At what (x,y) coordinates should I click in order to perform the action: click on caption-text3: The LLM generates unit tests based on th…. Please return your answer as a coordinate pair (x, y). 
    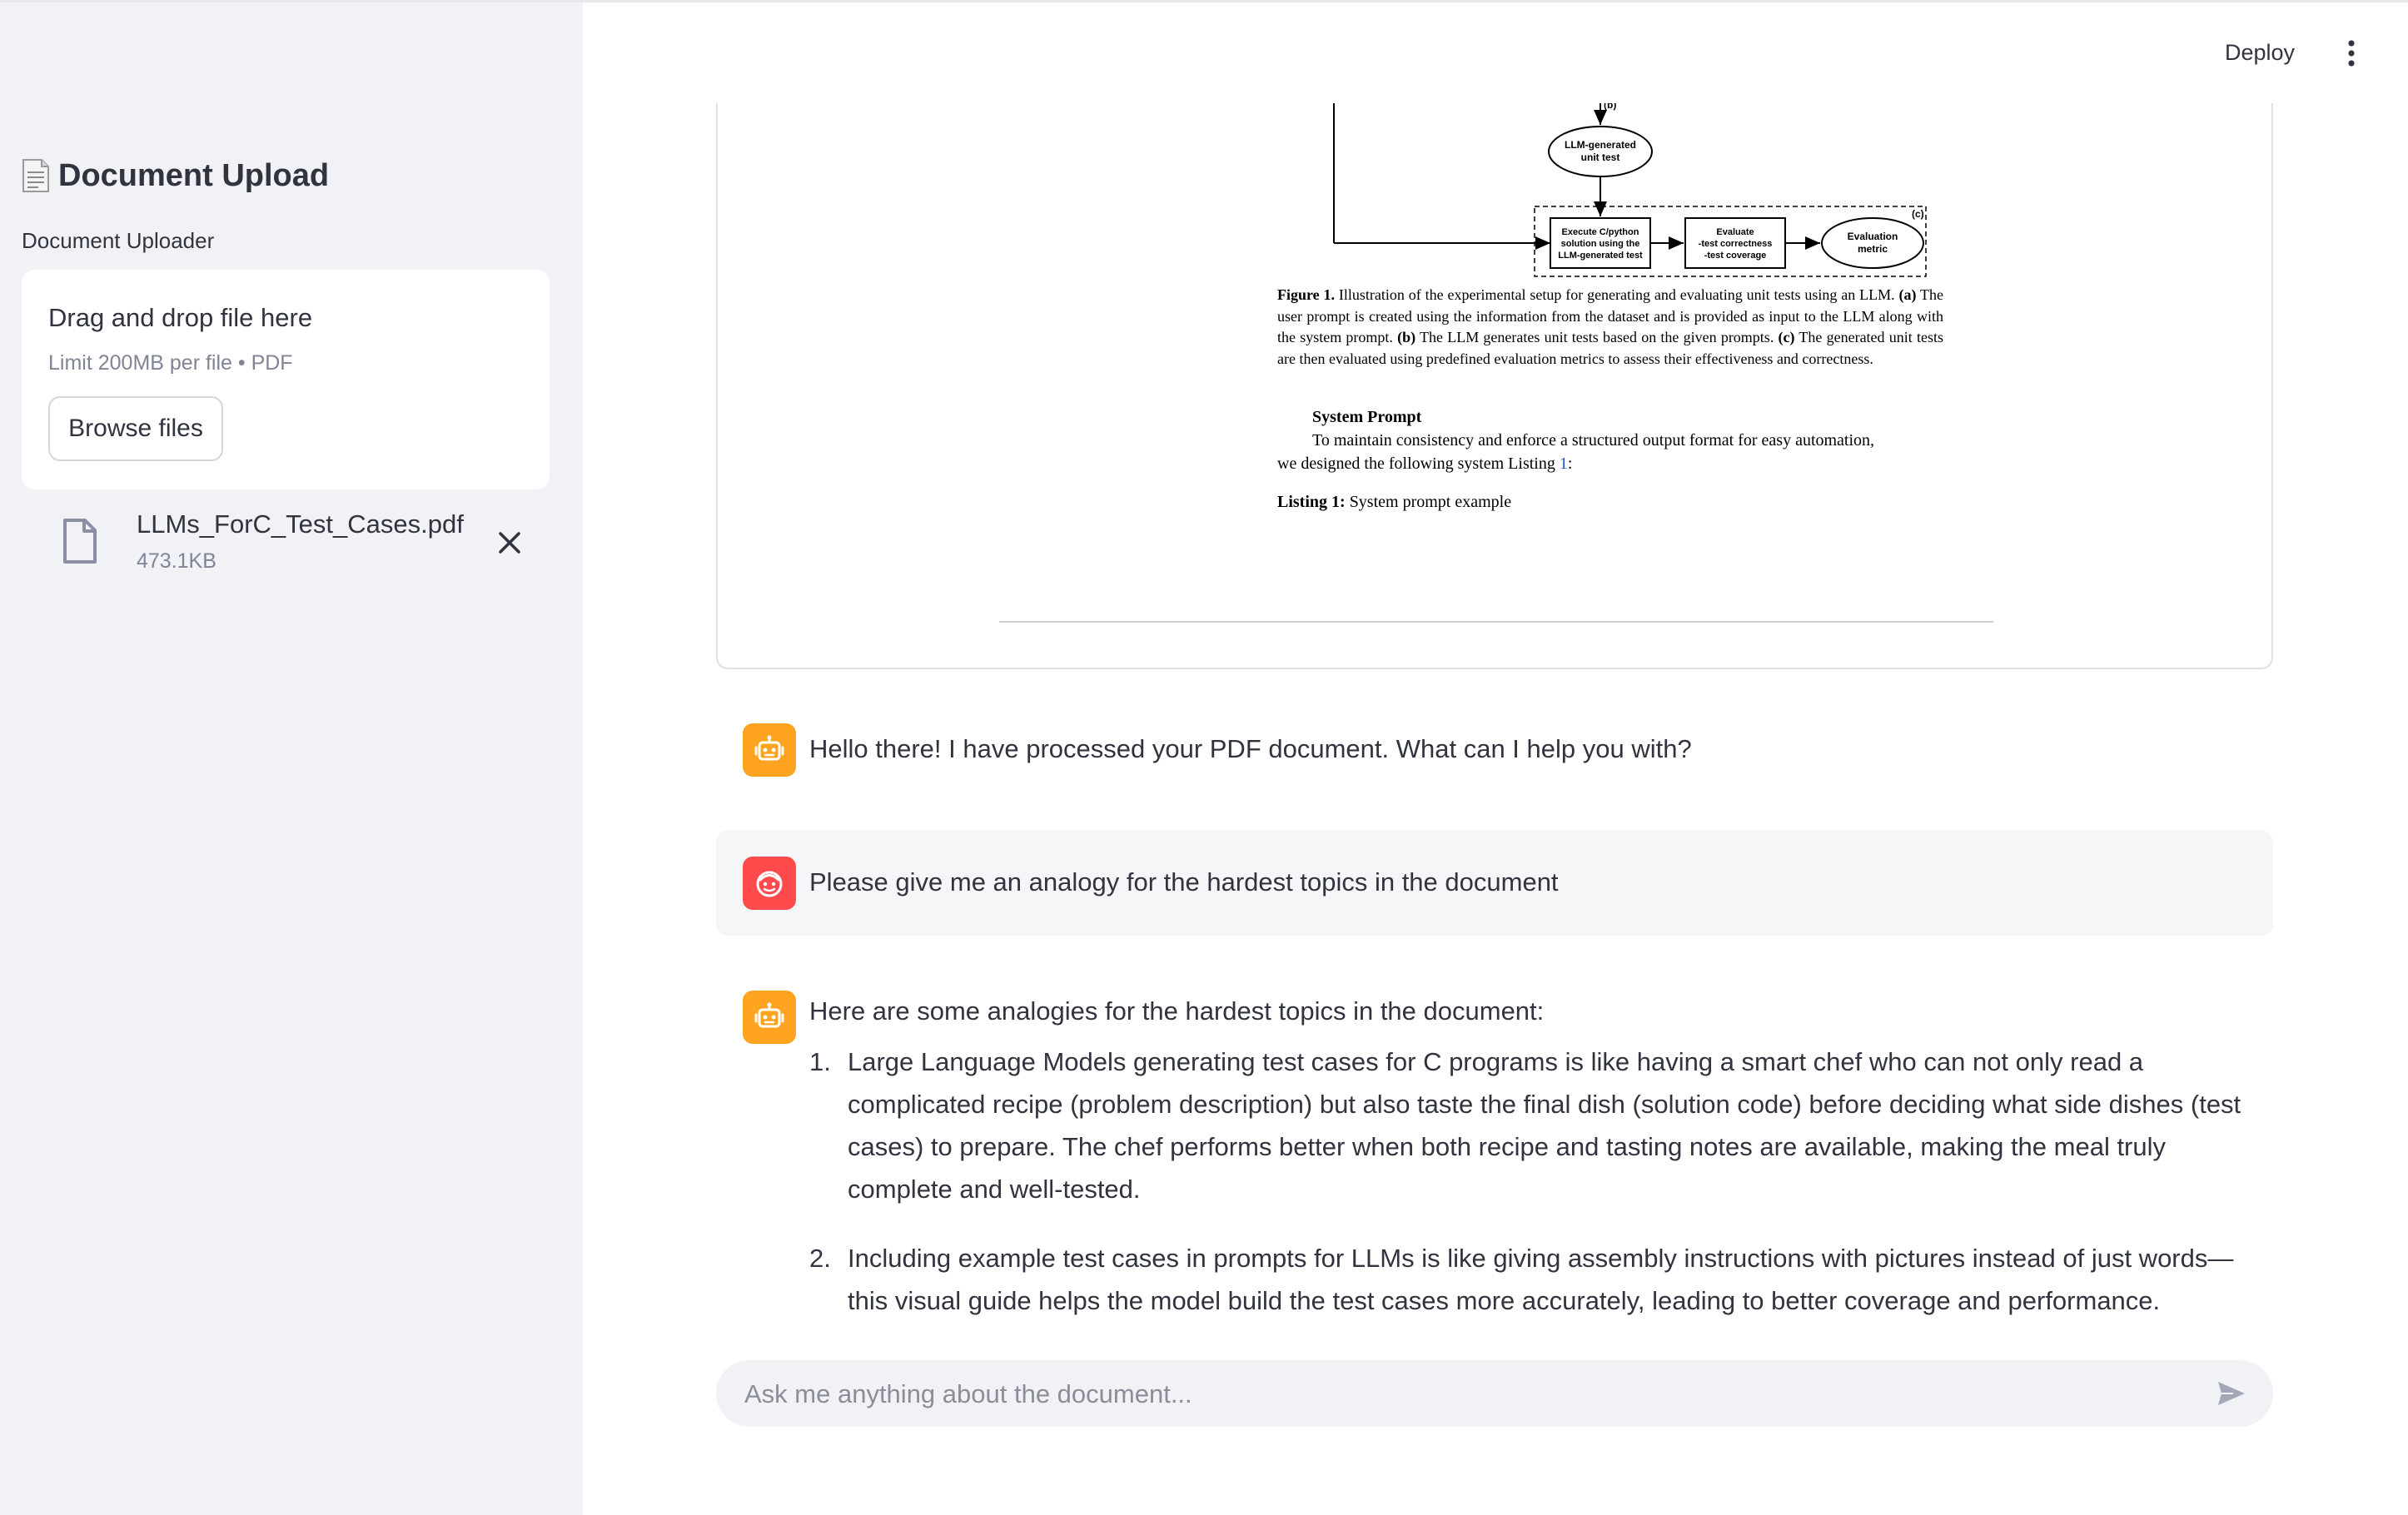
    Looking at the image, I should click on (1597, 337).